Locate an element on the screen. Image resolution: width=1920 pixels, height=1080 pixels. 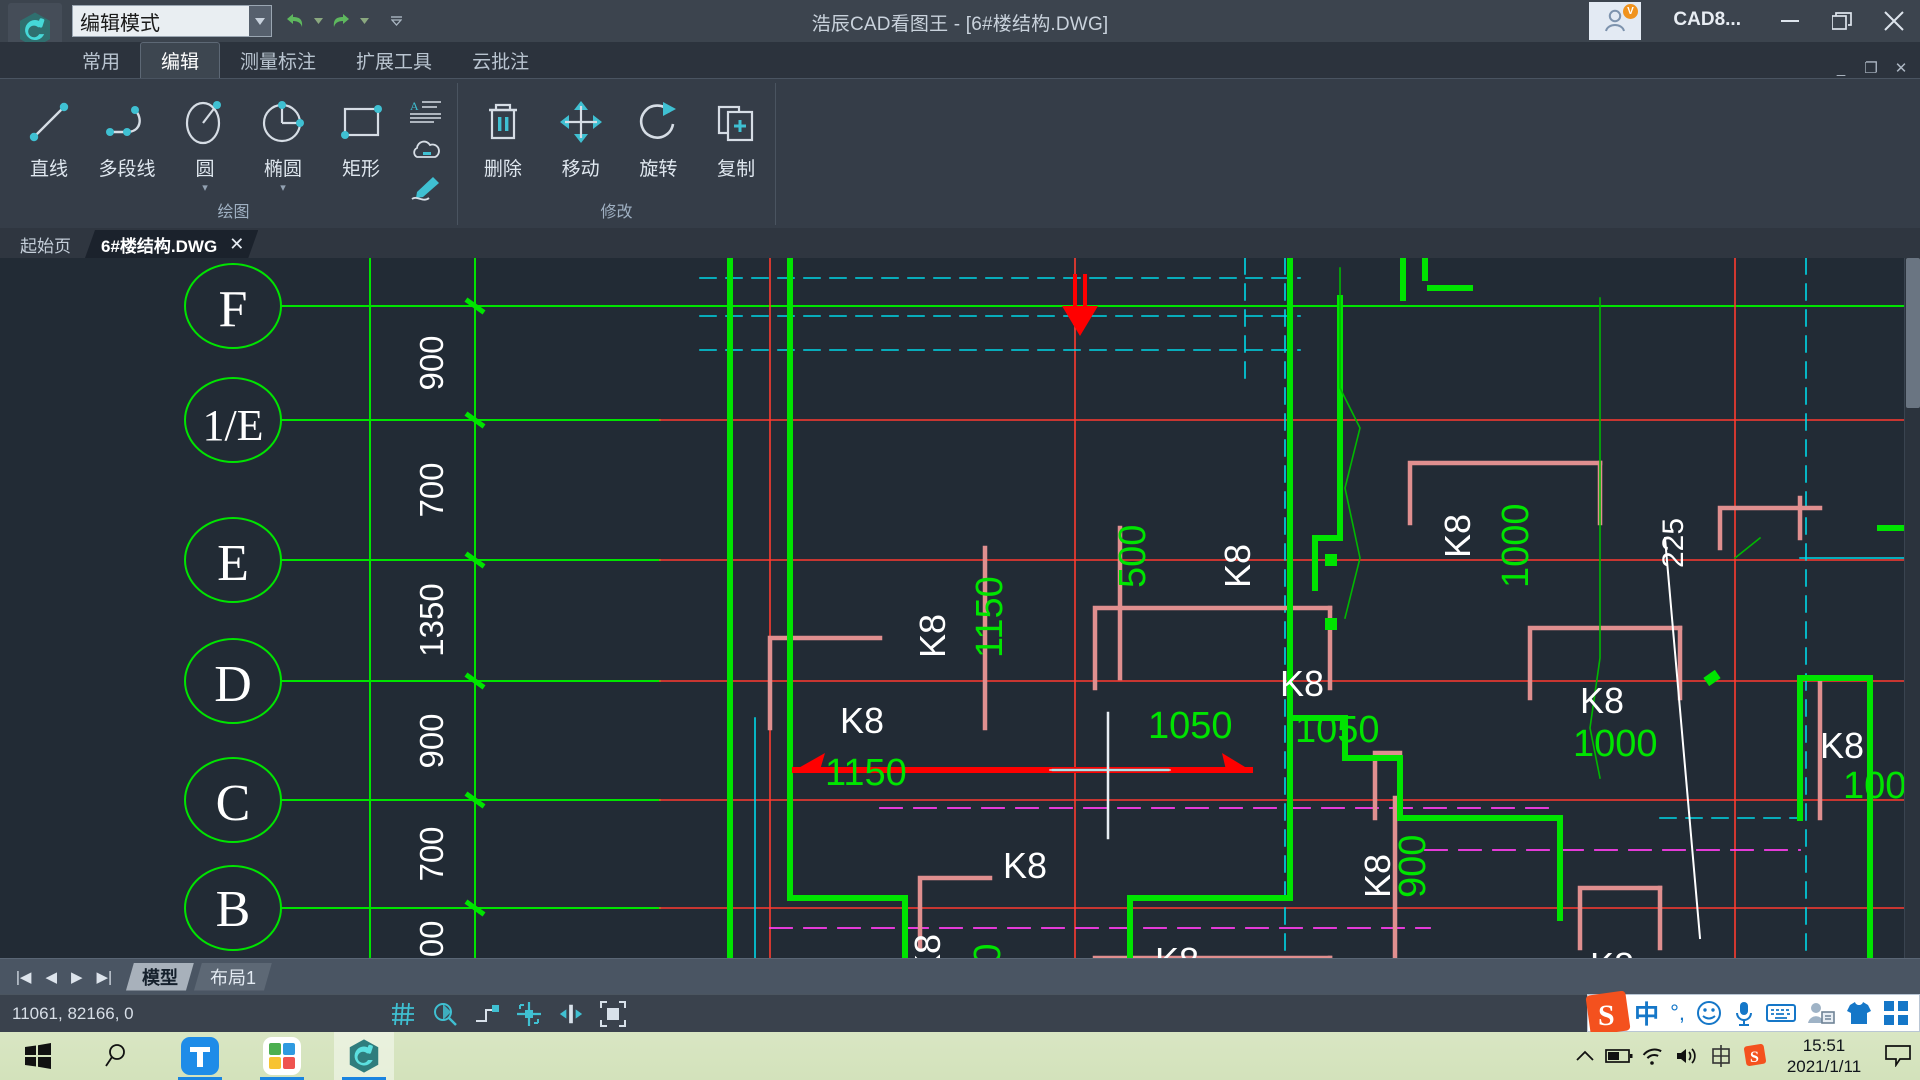
tool-line: 直线 is located at coordinates (49, 136).